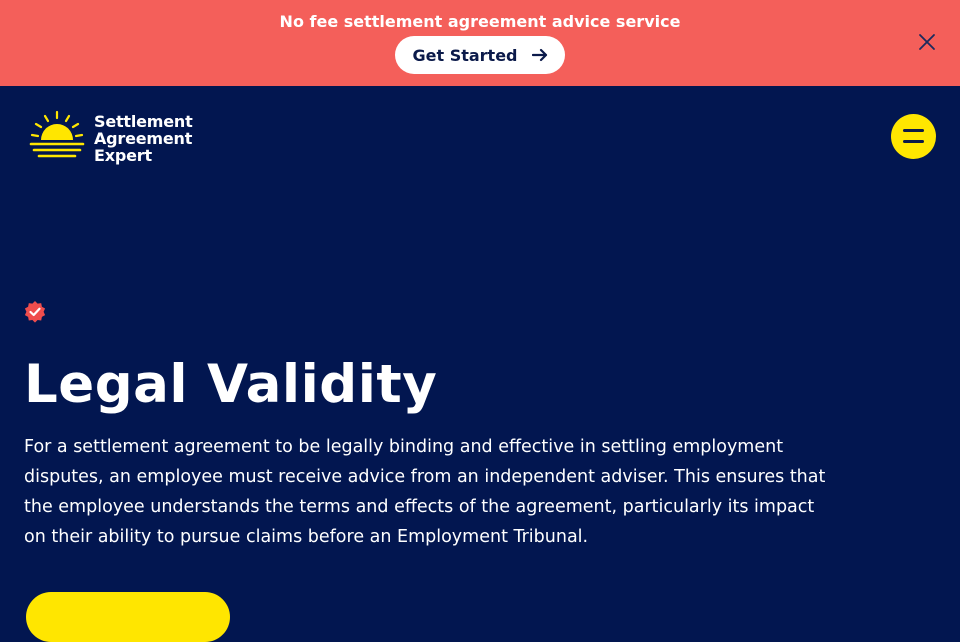  I want to click on arrow-right-icon, so click(539, 55).